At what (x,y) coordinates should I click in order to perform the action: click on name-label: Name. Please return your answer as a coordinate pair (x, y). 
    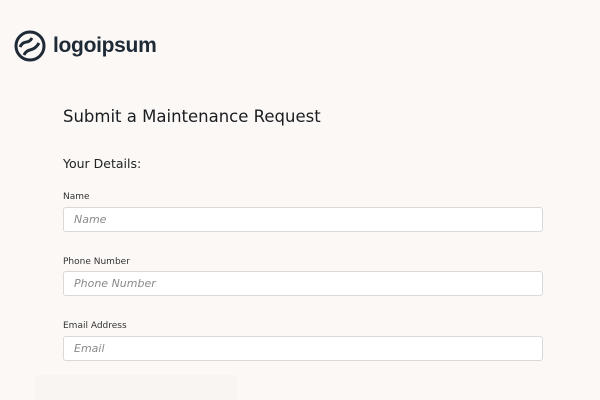
    Looking at the image, I should click on (76, 197).